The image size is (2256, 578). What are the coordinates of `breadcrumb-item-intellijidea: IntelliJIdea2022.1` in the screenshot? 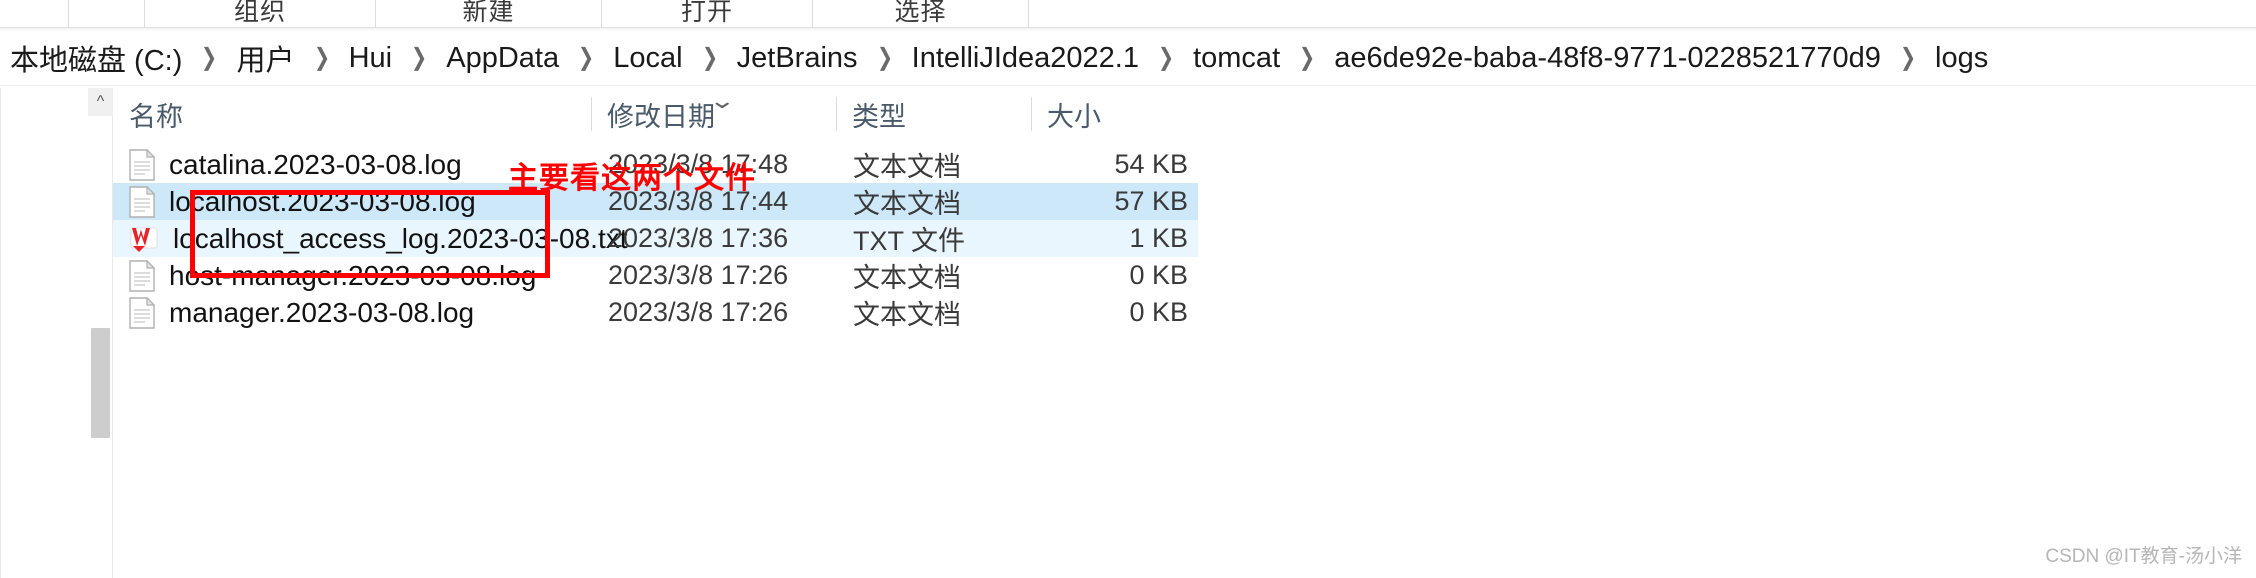 It's located at (1025, 58).